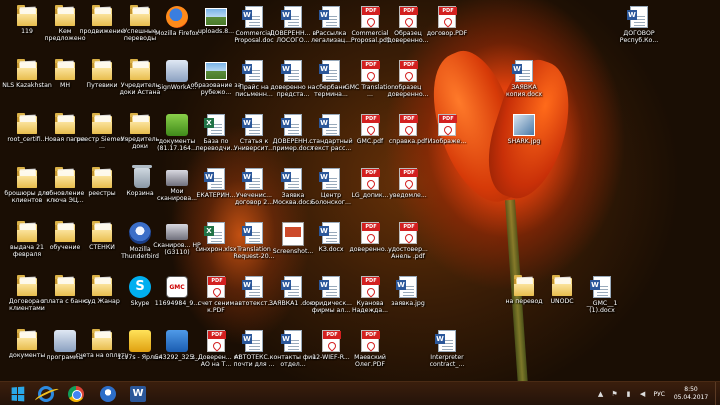  What do you see at coordinates (524, 141) in the screenshot?
I see `desktop-icon-label: SHARK.jpg` at bounding box center [524, 141].